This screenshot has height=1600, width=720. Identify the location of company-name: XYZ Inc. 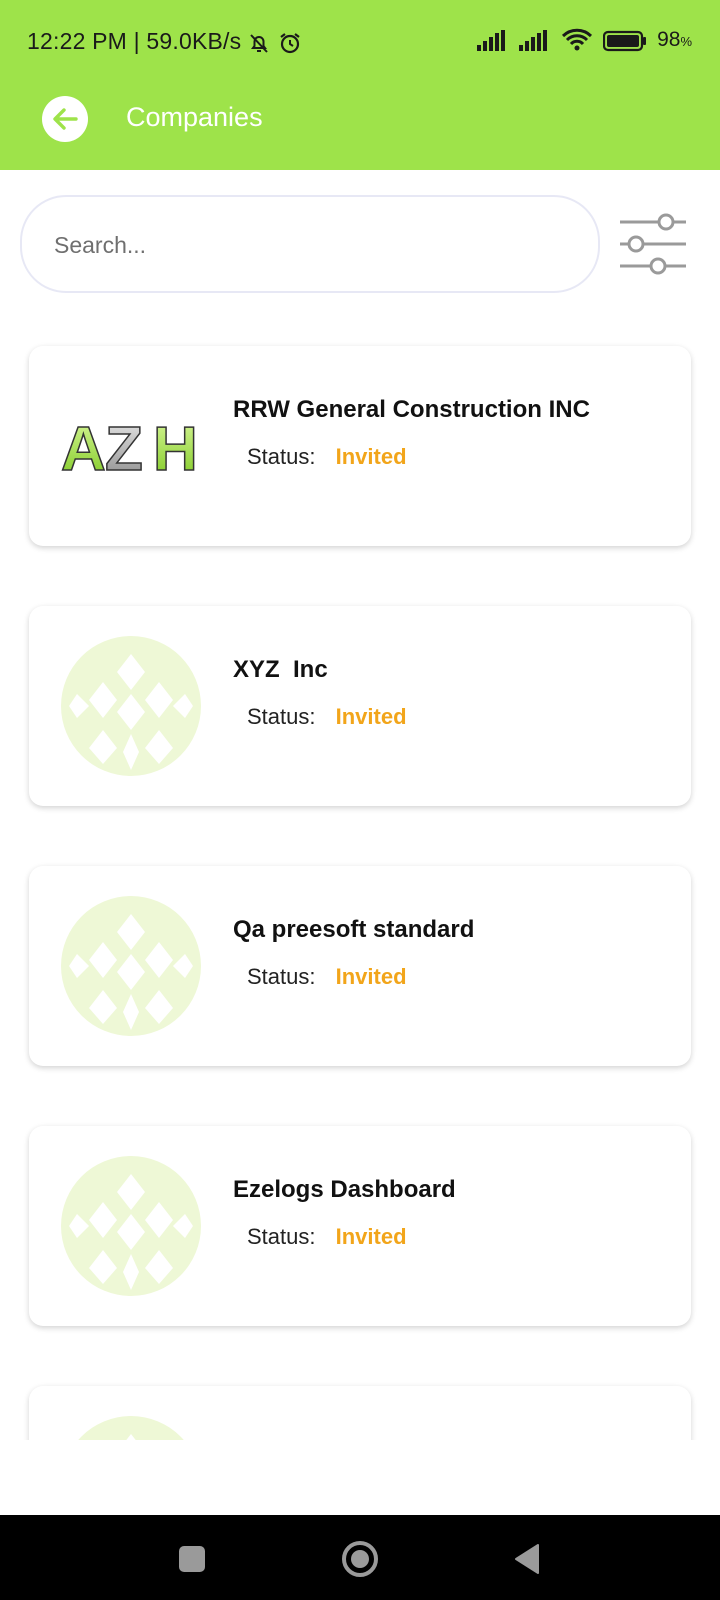
(280, 669).